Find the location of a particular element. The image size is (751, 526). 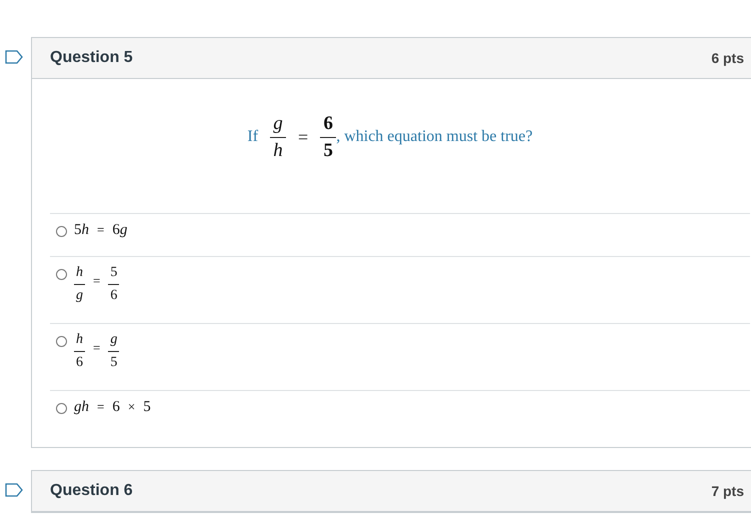

points-label: 6 pts is located at coordinates (727, 58).